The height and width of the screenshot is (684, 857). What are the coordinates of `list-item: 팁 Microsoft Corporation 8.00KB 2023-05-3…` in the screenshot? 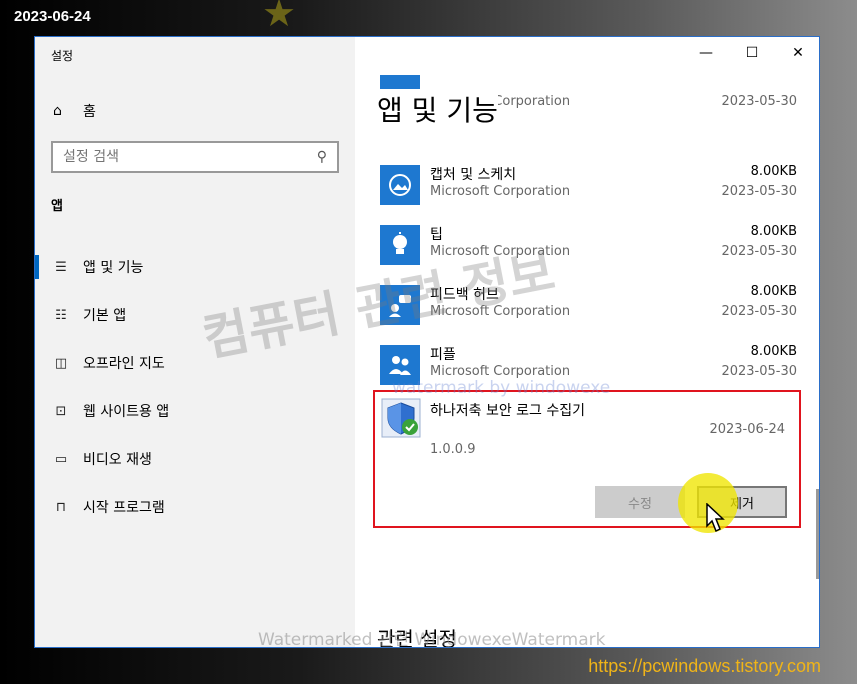 It's located at (587, 249).